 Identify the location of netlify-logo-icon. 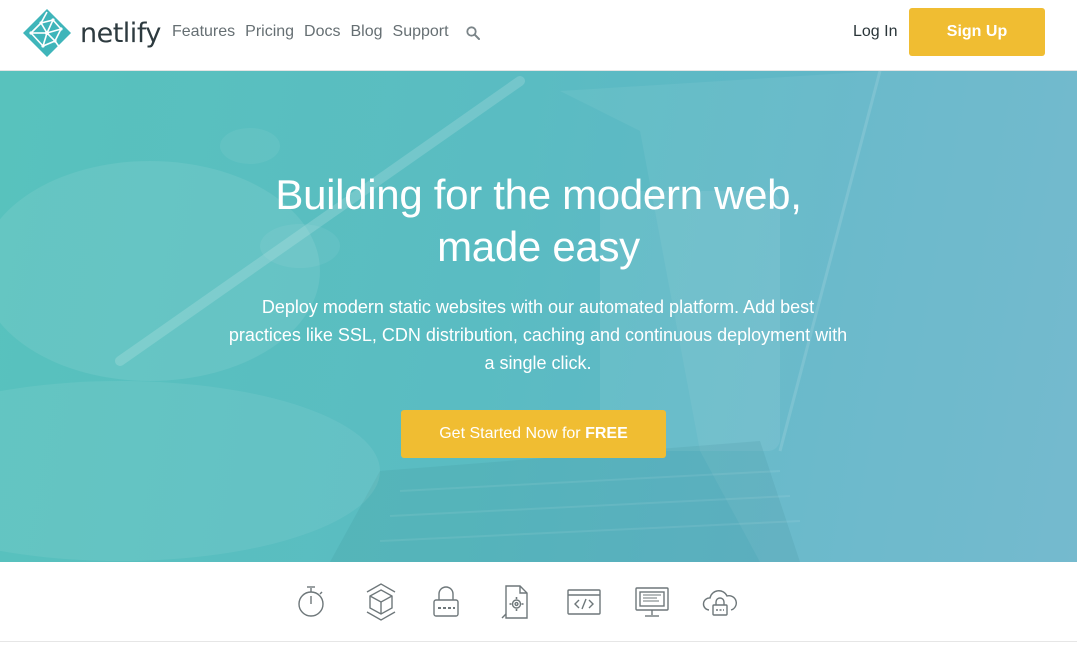
(47, 33).